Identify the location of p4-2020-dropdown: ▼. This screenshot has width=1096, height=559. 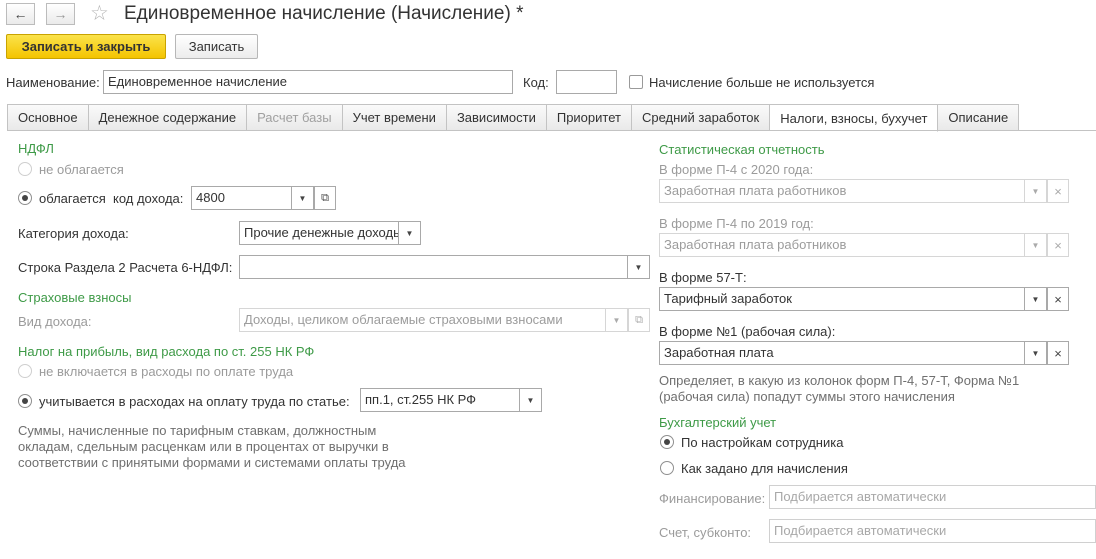
(1036, 191).